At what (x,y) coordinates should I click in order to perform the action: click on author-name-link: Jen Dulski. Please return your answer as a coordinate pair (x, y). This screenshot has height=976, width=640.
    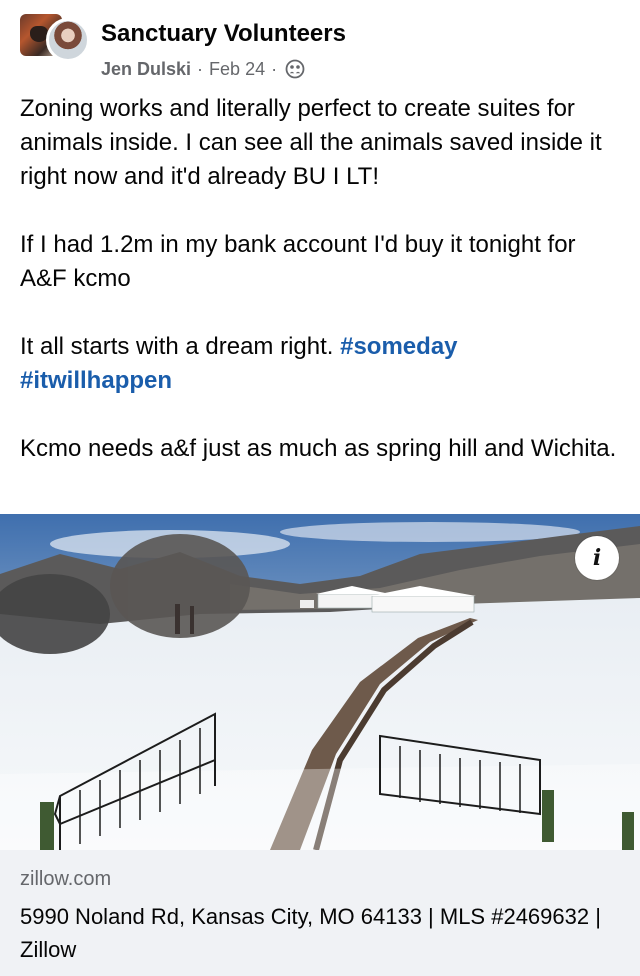
    Looking at the image, I should click on (146, 69).